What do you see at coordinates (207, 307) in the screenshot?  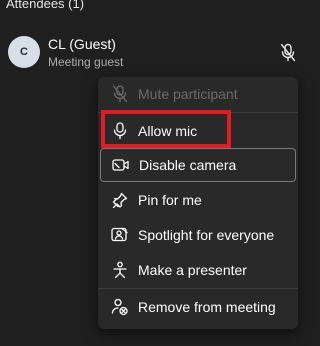 I see `menu-item-label: Remove from meeting` at bounding box center [207, 307].